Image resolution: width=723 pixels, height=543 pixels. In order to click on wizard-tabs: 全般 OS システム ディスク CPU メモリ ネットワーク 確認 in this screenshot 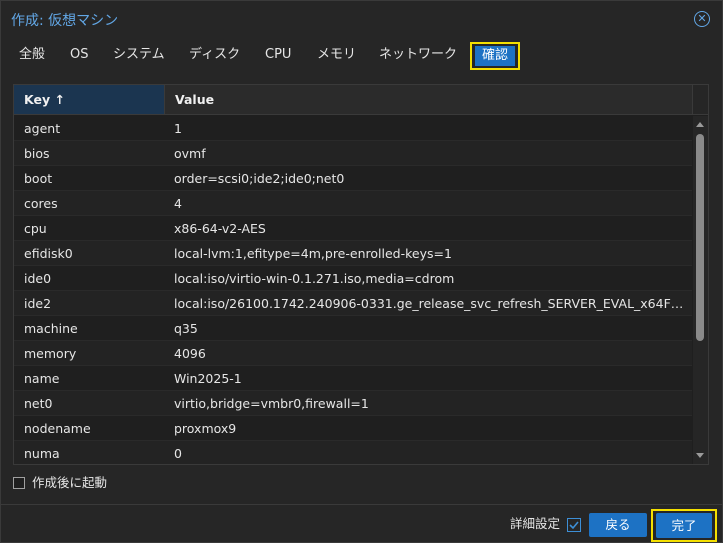, I will do `click(361, 56)`.